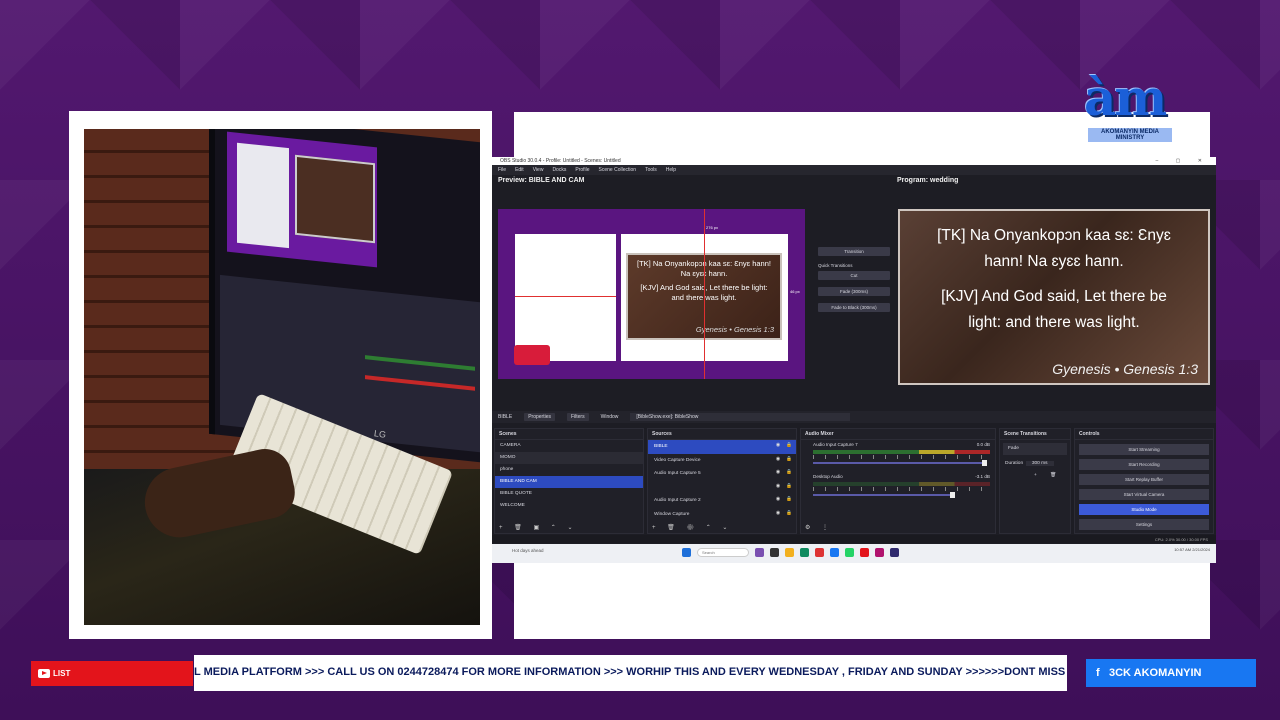  I want to click on menu-help: Help, so click(671, 170).